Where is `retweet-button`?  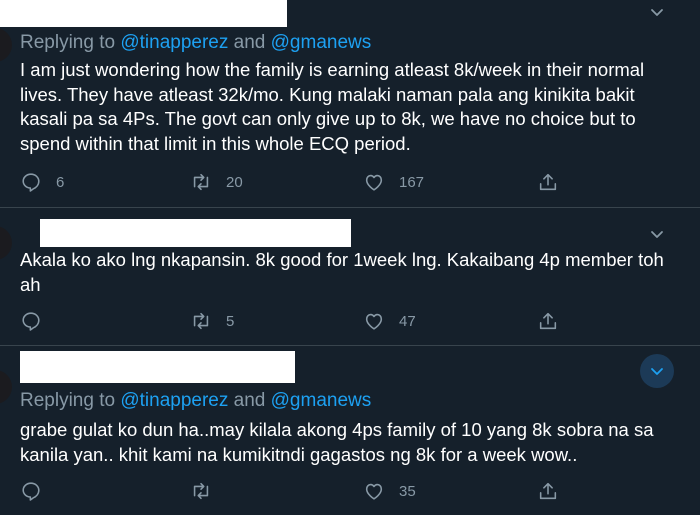
retweet-button is located at coordinates (208, 491).